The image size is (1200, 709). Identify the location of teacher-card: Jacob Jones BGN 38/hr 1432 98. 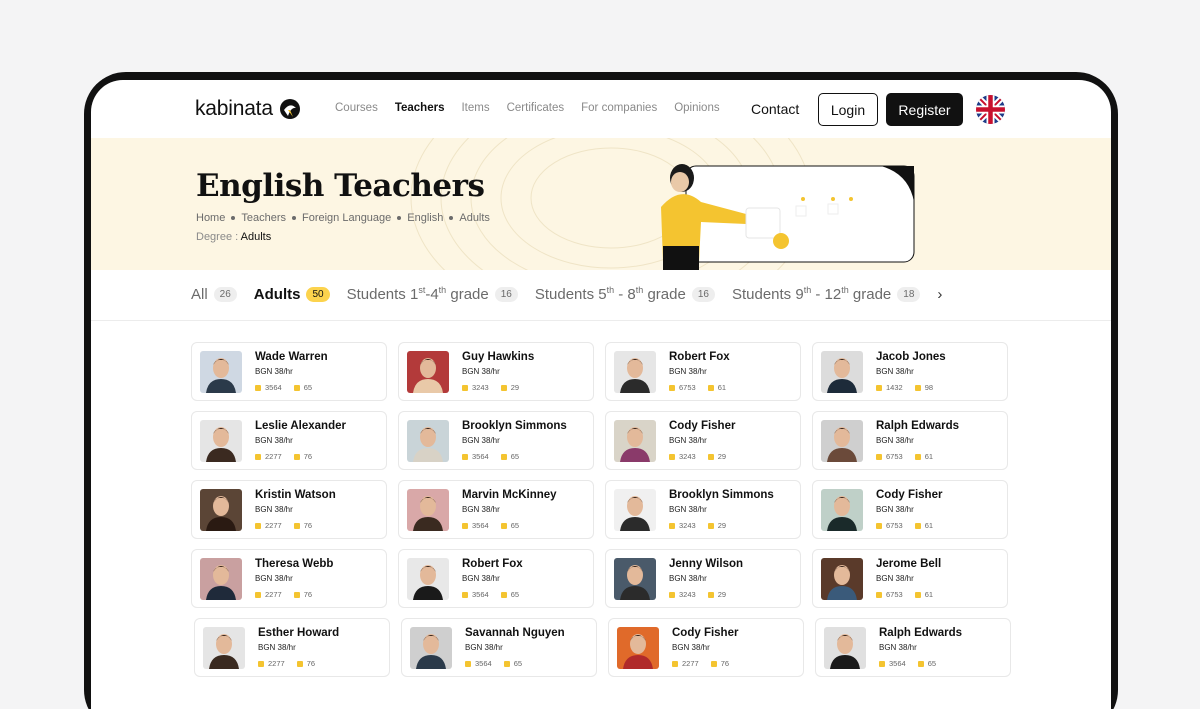
(910, 371).